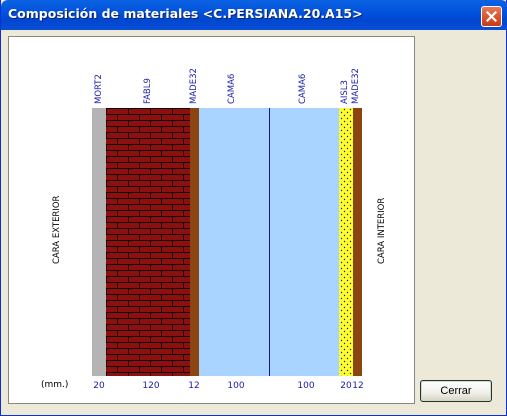 The image size is (507, 416). What do you see at coordinates (55, 385) in the screenshot?
I see `units-label: (mm.)` at bounding box center [55, 385].